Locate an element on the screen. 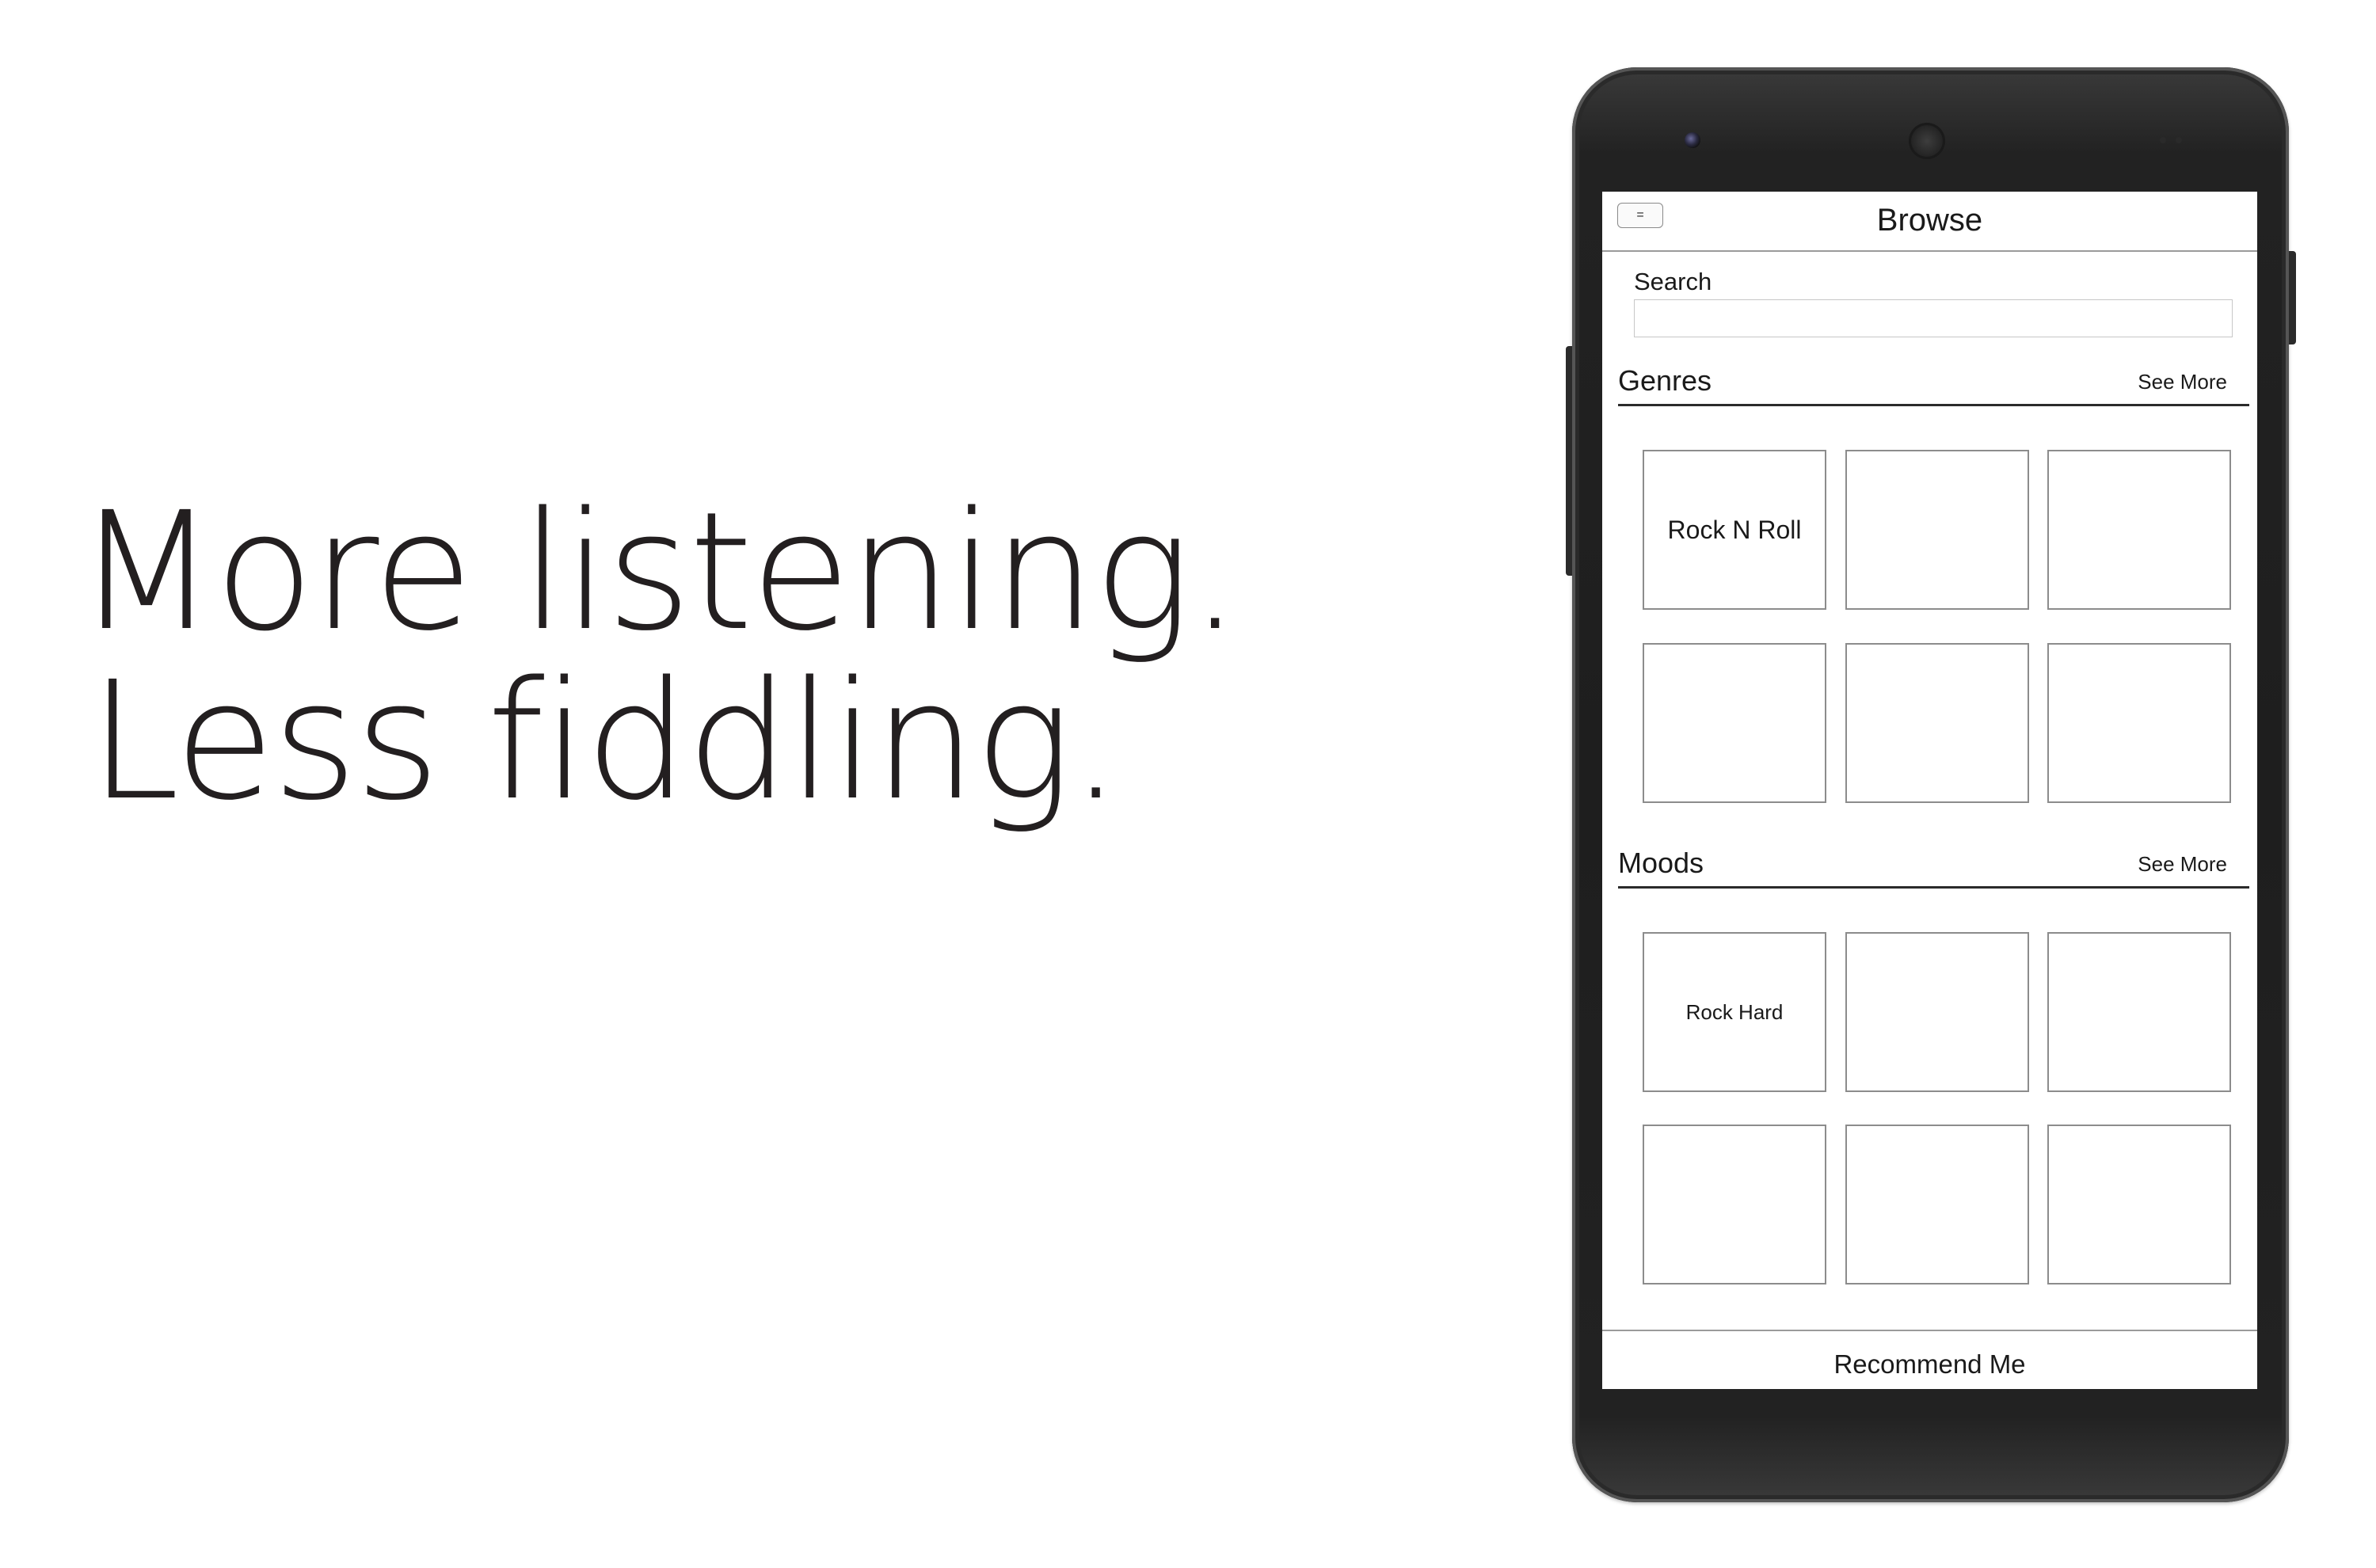 The width and height of the screenshot is (2376, 1568). genre-tile: Rock N Roll is located at coordinates (1734, 530).